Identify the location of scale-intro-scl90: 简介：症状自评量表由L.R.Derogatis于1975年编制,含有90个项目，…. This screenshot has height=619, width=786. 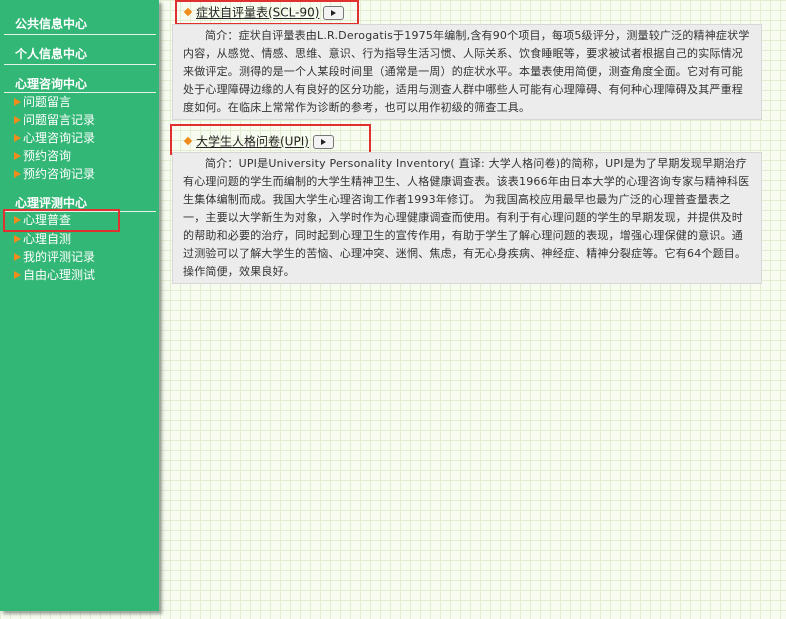
(467, 72).